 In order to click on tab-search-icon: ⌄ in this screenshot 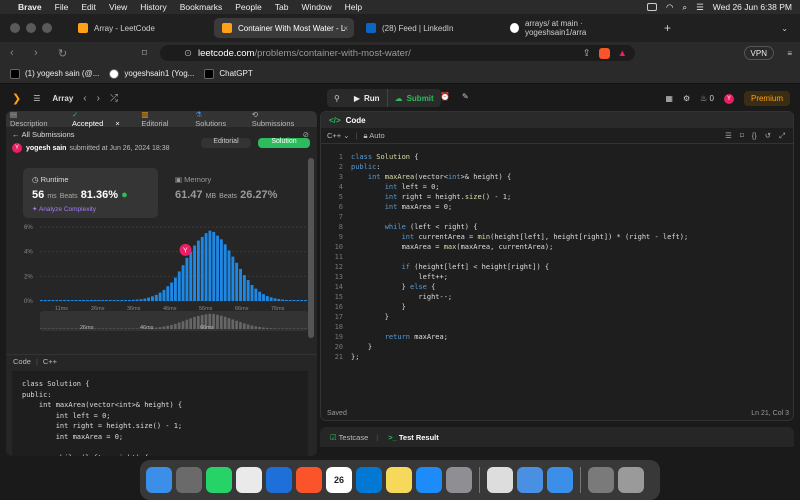, I will do `click(784, 28)`.